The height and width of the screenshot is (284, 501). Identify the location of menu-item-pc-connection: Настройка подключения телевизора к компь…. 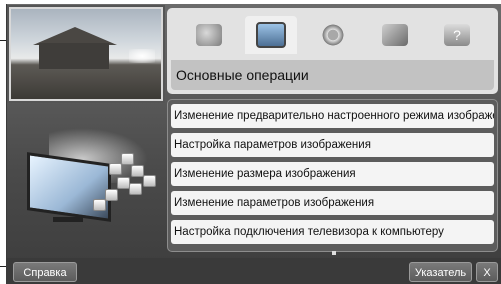
(332, 232).